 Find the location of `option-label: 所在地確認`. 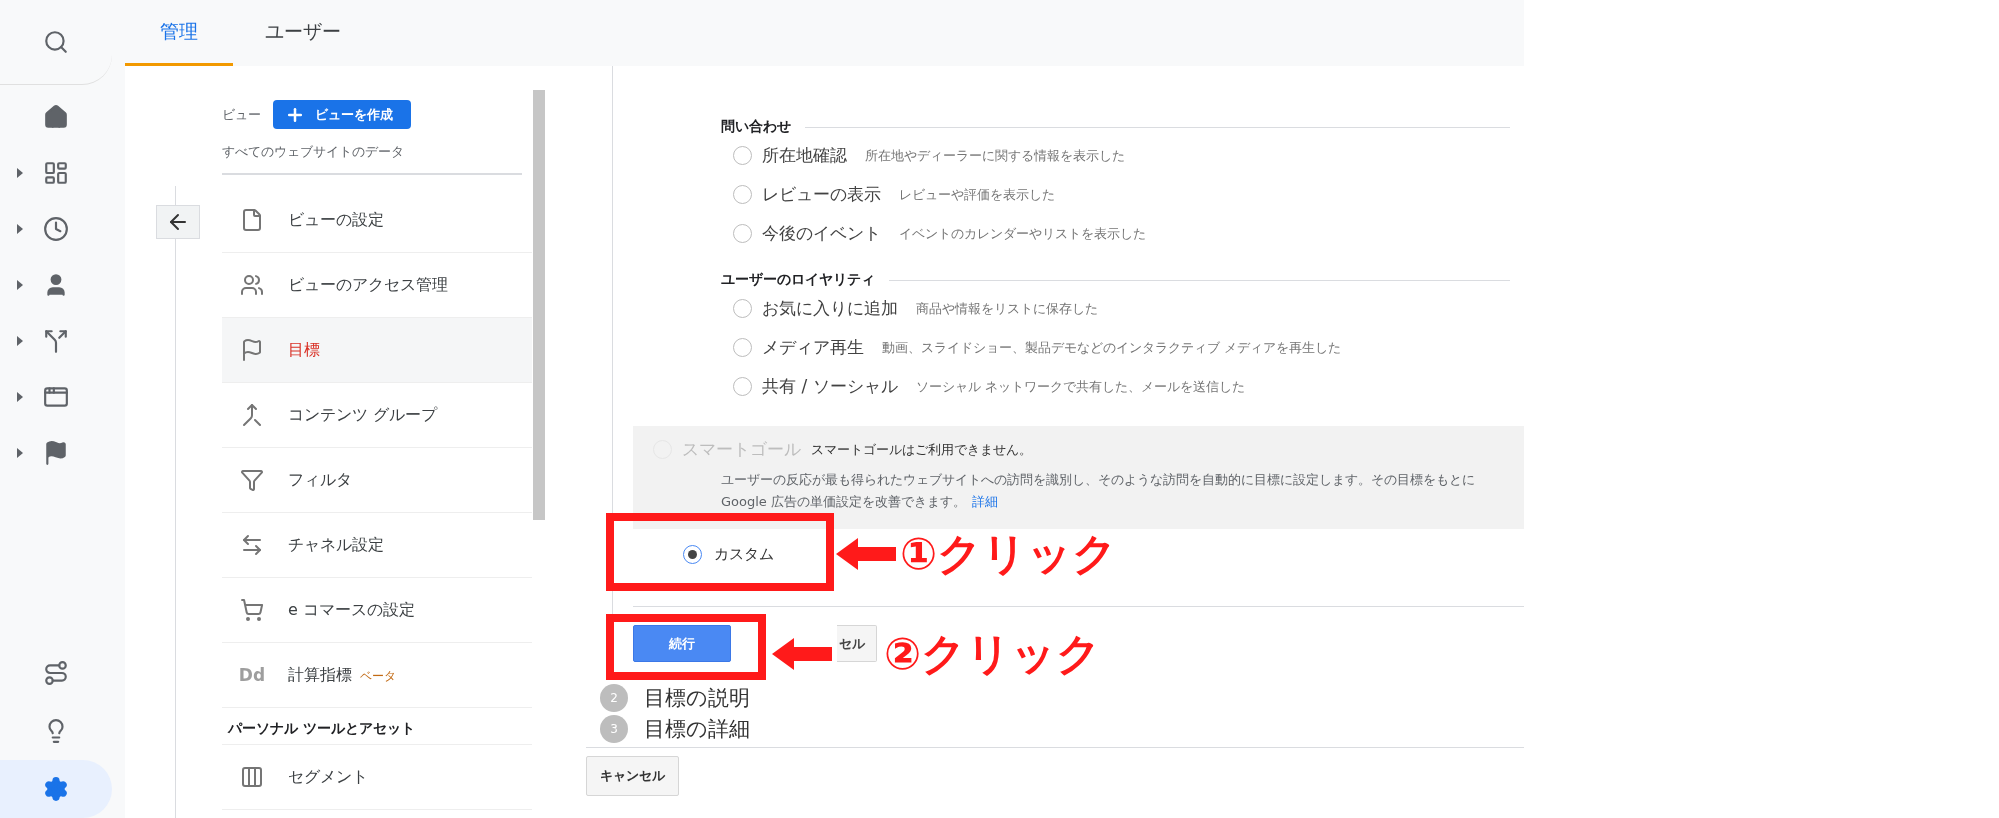

option-label: 所在地確認 is located at coordinates (804, 155).